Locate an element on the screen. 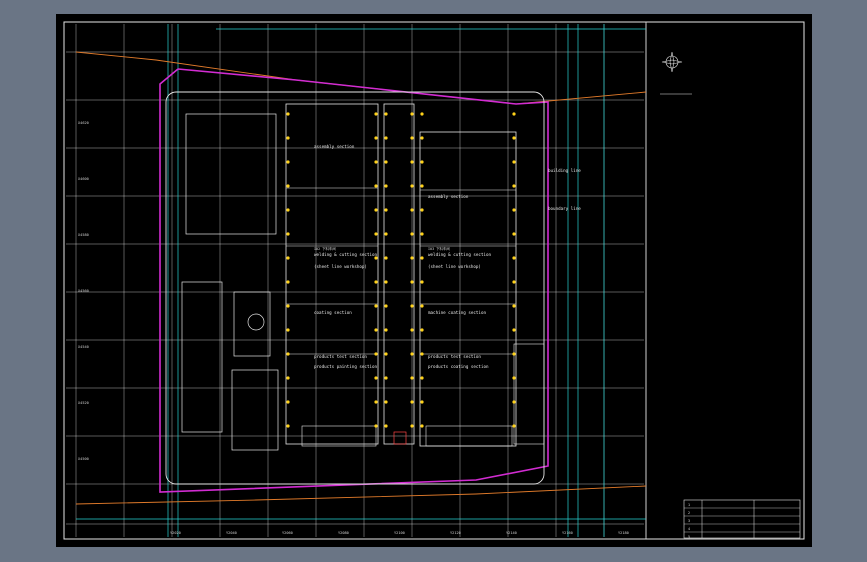 Image resolution: width=867 pixels, height=562 pixels. office-block is located at coordinates (231, 174).